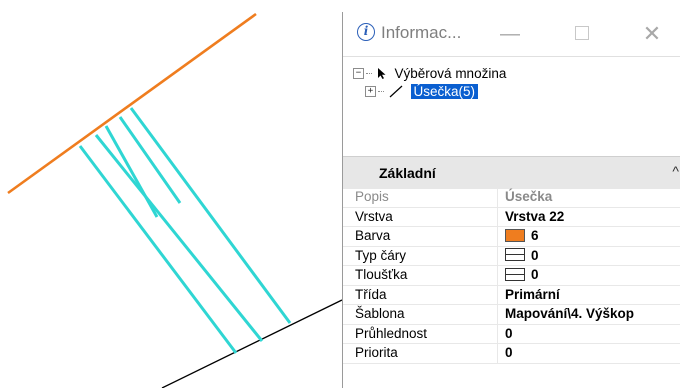  I want to click on section-title: Základní, so click(407, 173).